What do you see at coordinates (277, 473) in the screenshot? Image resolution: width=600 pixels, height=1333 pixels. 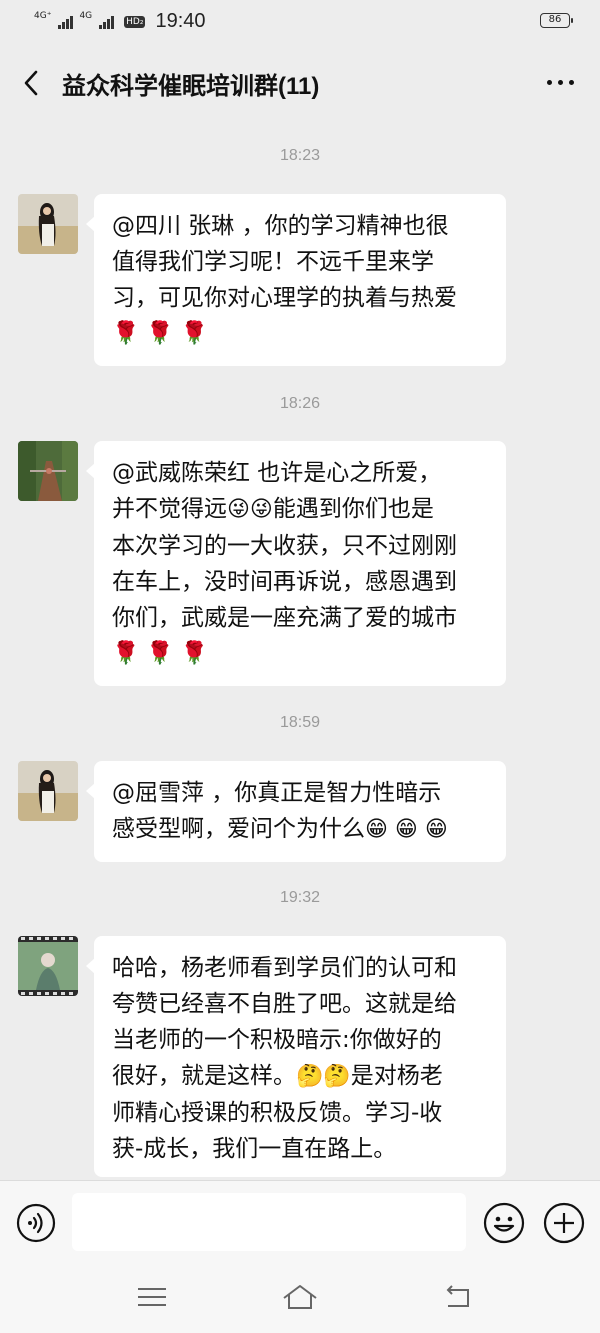 I see `message-line: @武威陈荣红 也许是心之所爱，` at bounding box center [277, 473].